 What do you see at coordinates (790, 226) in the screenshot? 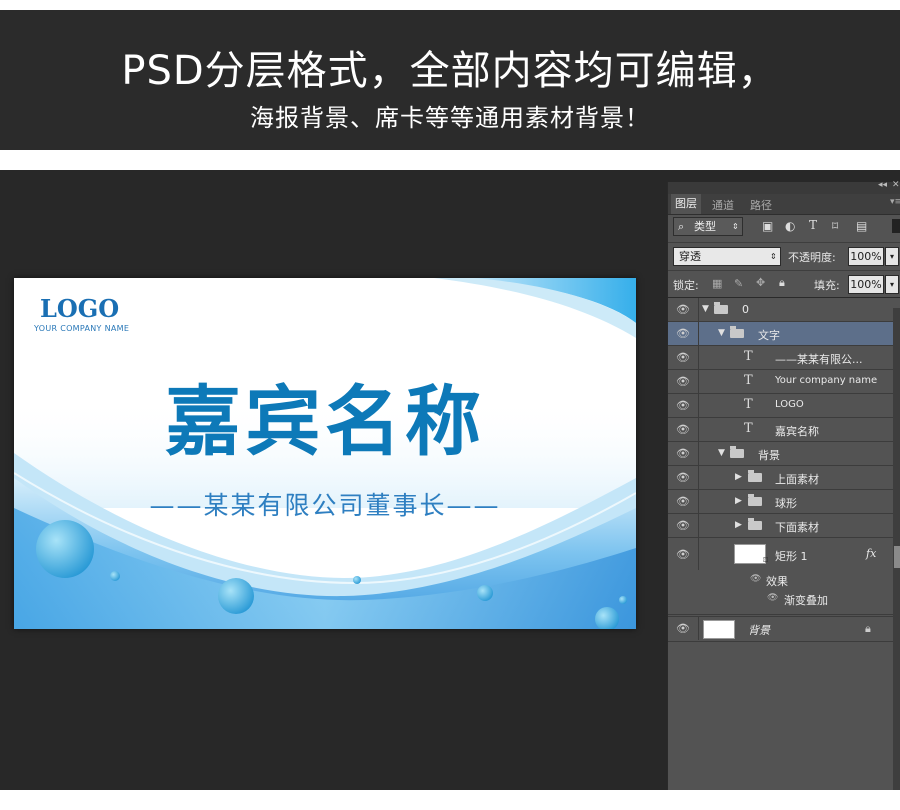
I see `adjustment-filter-icon: ◐` at bounding box center [790, 226].